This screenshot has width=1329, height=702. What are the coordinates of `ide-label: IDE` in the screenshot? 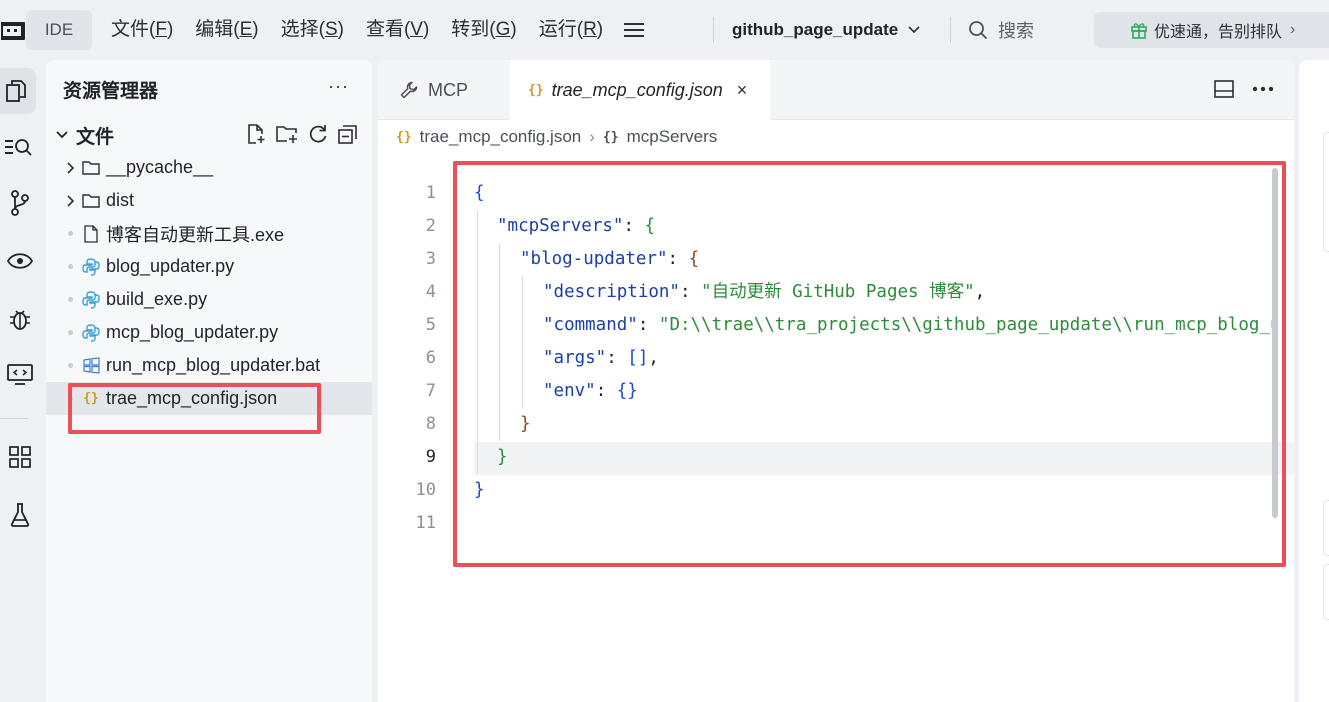 It's located at (59, 29).